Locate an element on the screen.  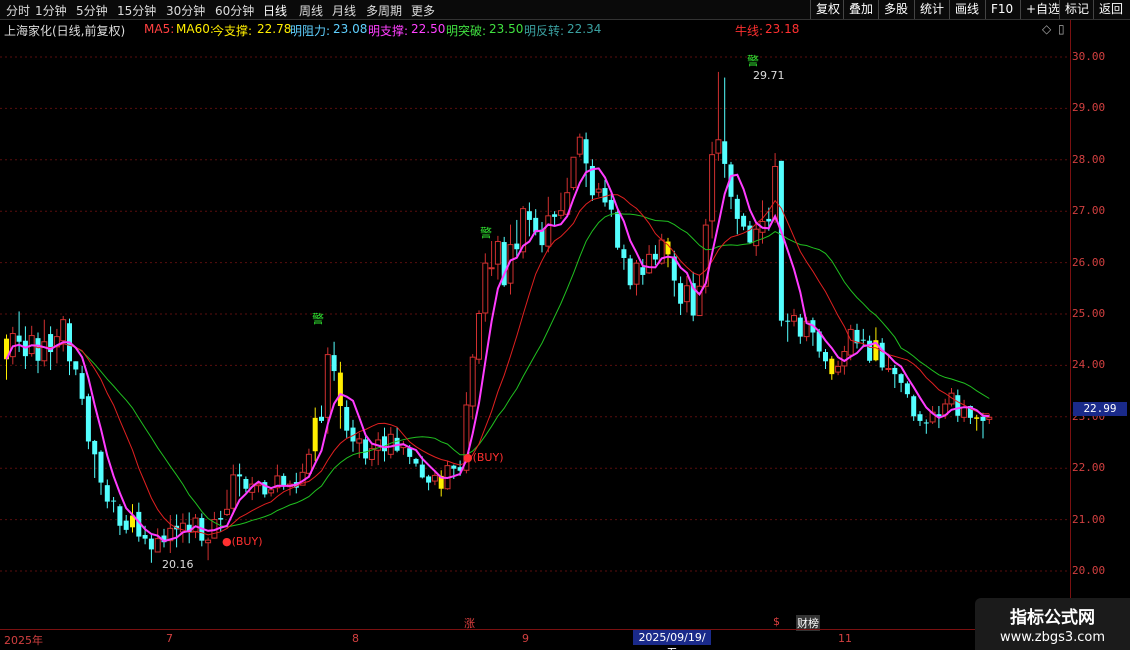
panel-toggle-icon: ▯ is located at coordinates (1061, 29).